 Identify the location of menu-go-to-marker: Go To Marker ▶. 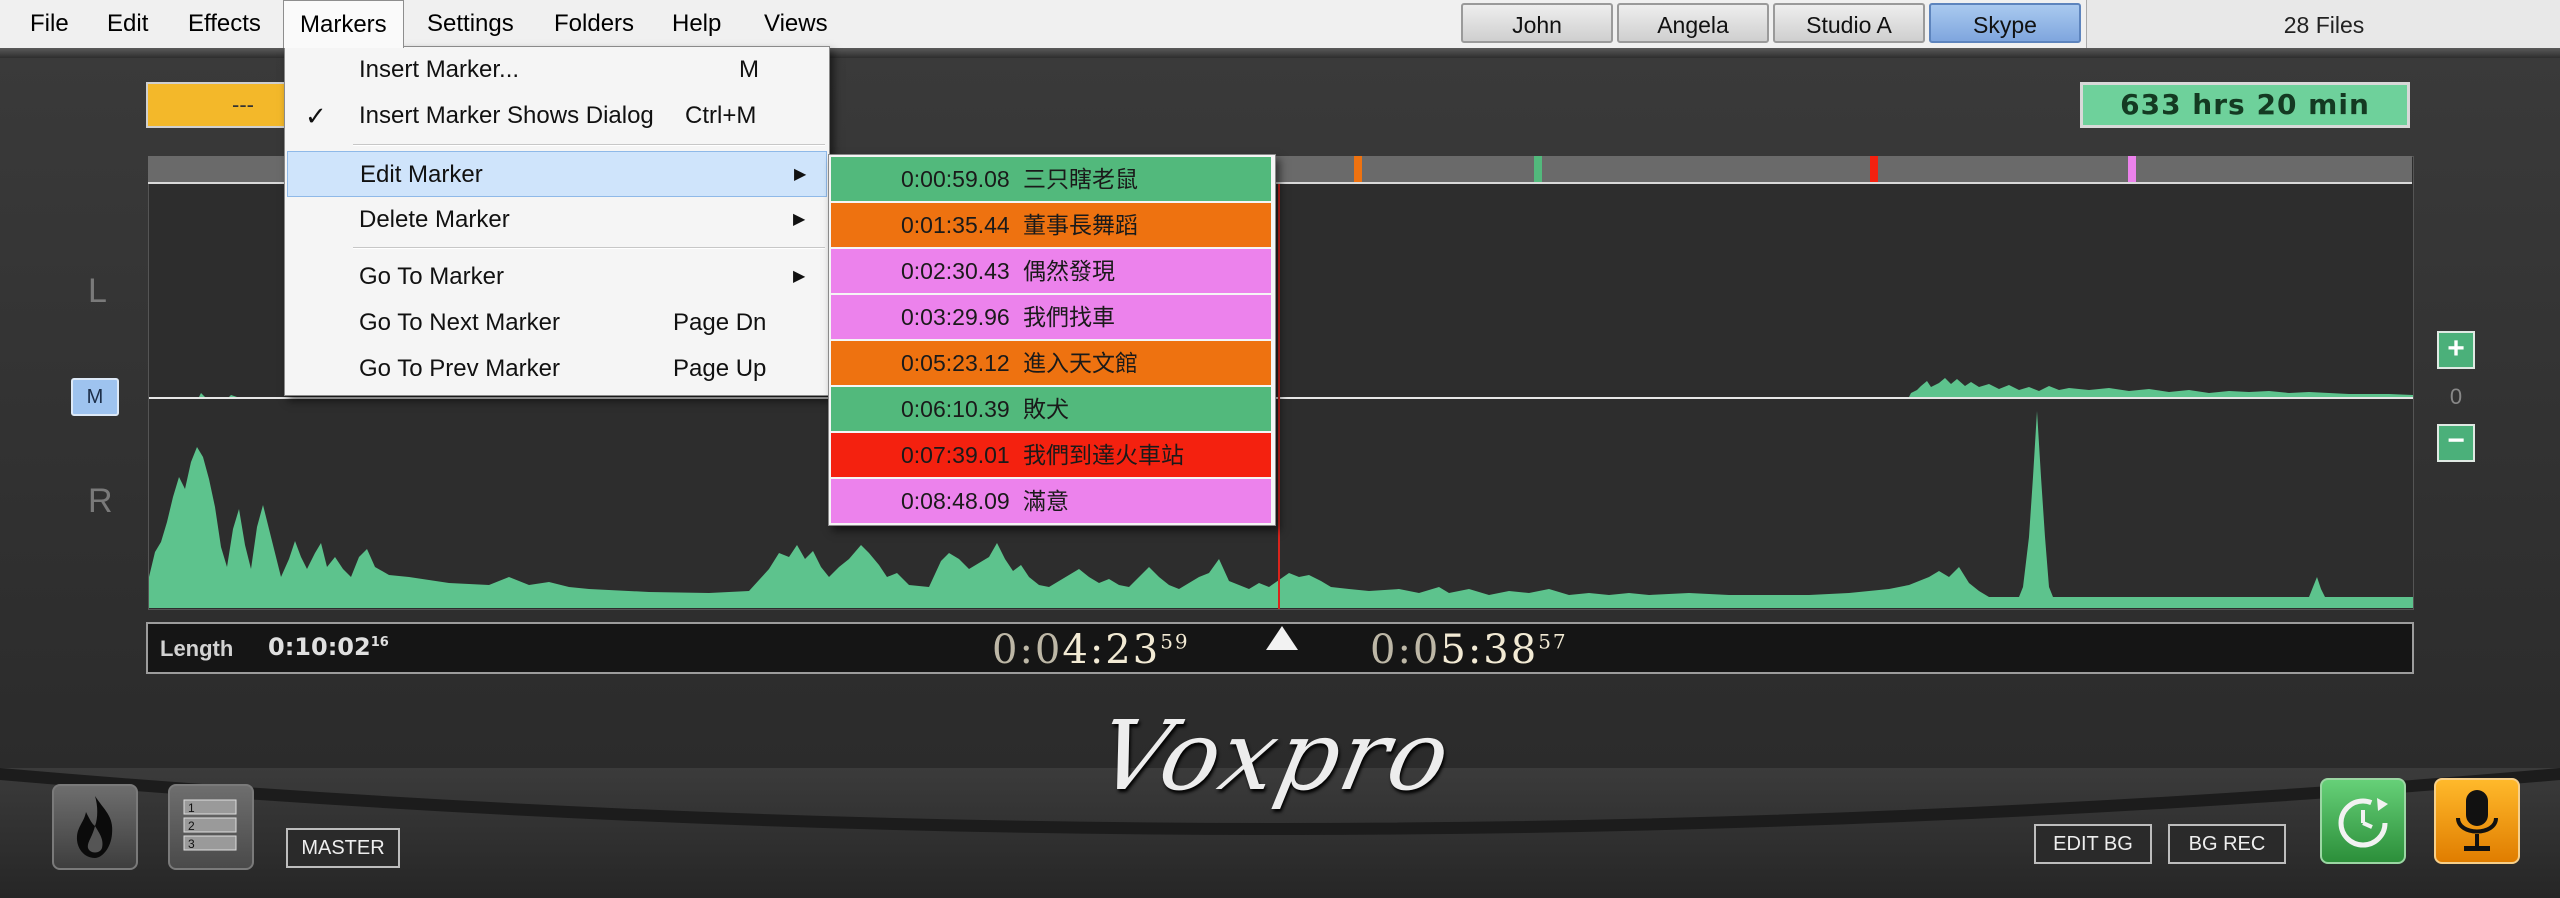
(557, 277).